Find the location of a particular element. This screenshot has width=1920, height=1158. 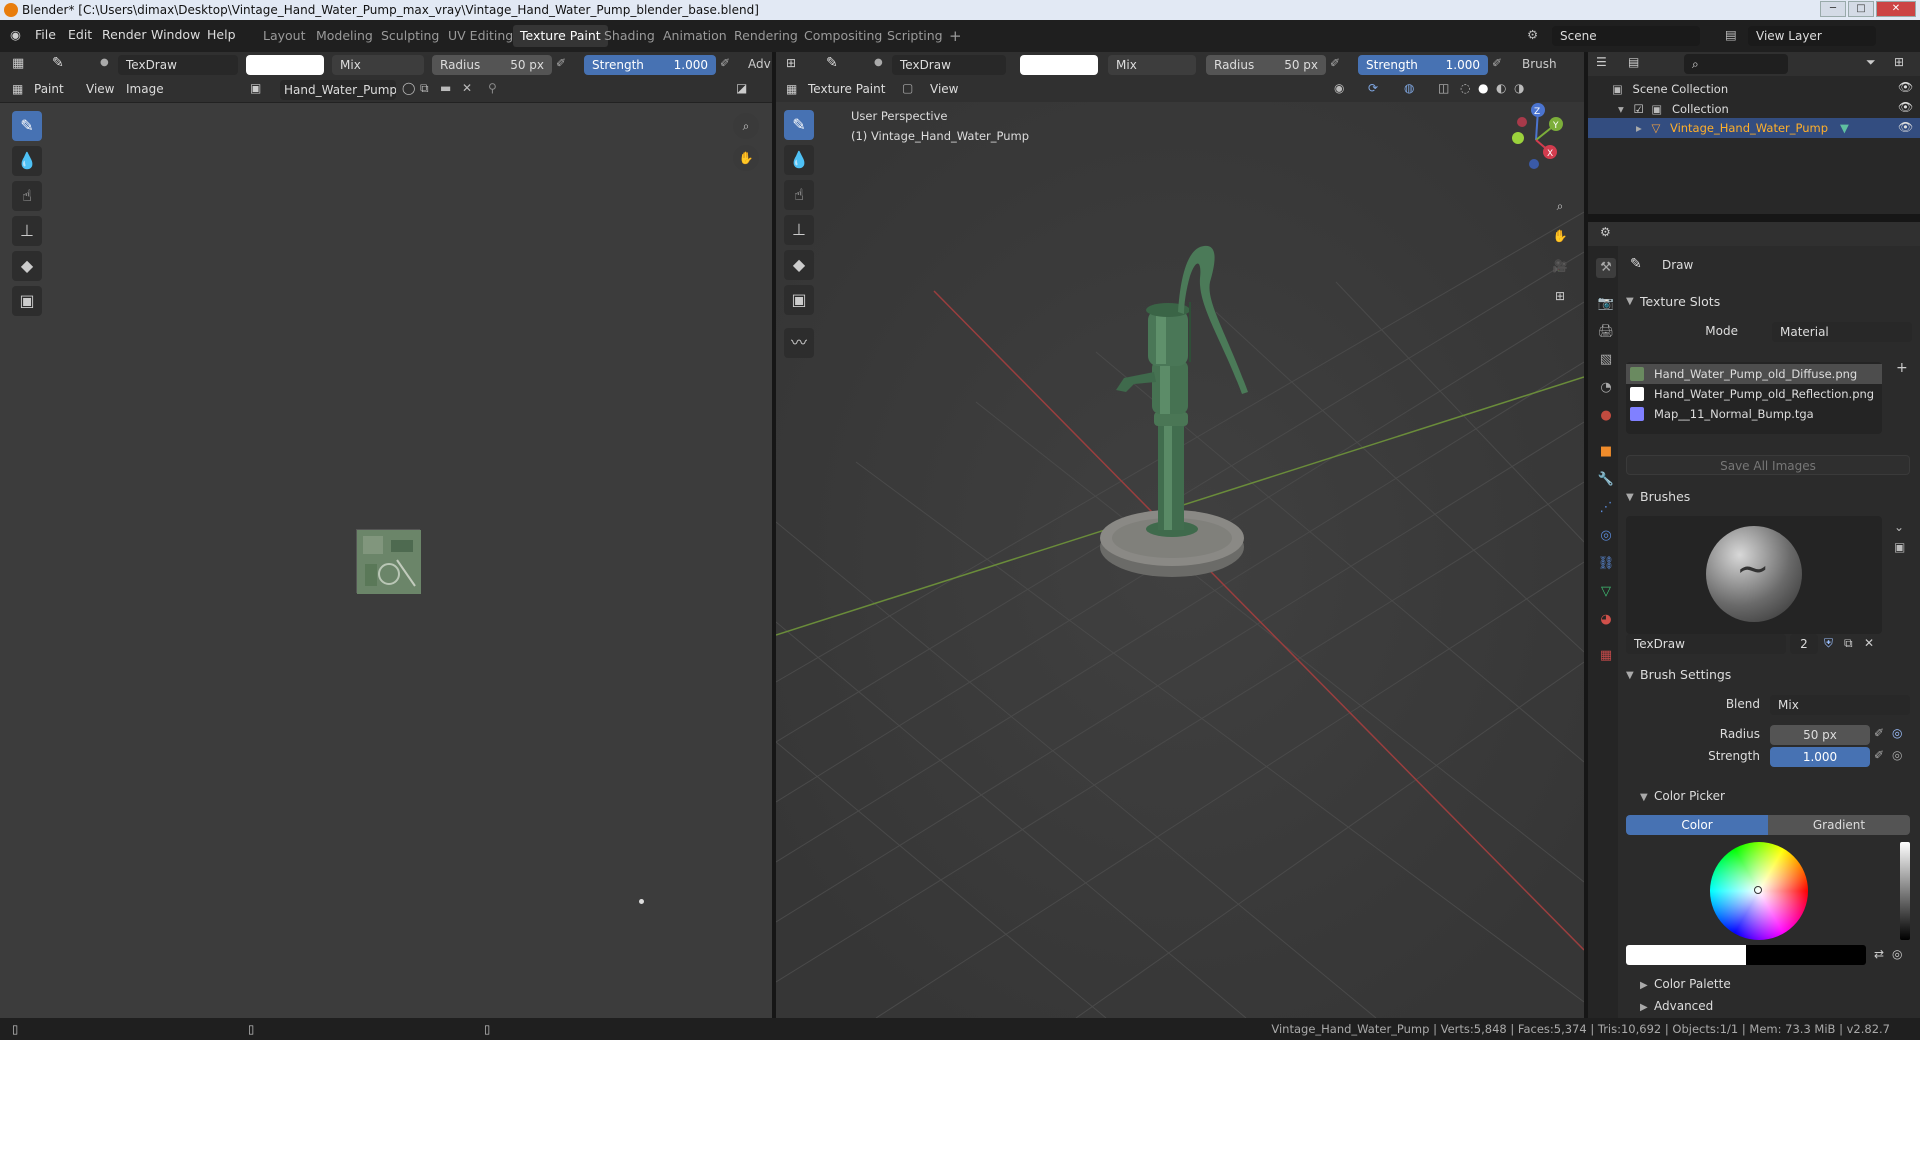

unlink-brush-icon: ✕ is located at coordinates (1869, 643).